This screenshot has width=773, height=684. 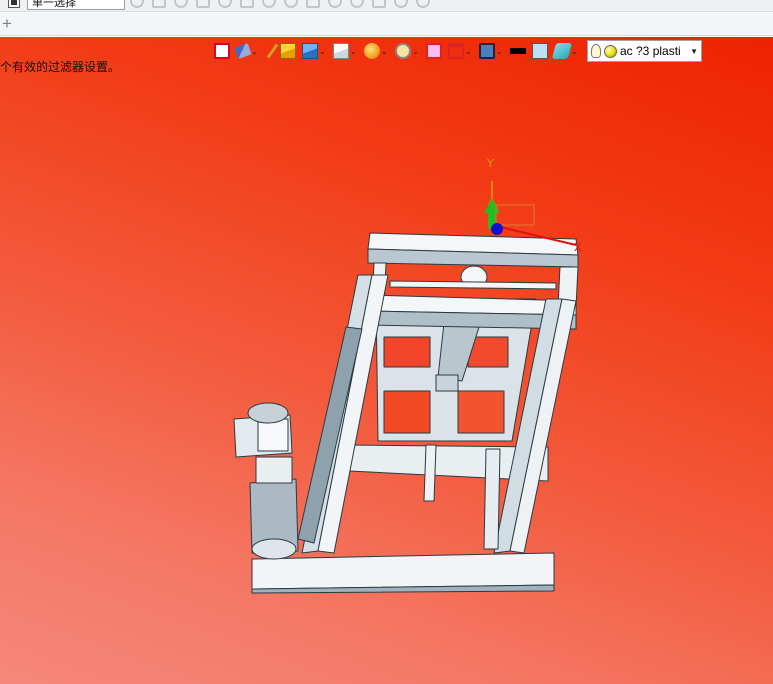 What do you see at coordinates (268, 413) in the screenshot?
I see `motor-fan-cover` at bounding box center [268, 413].